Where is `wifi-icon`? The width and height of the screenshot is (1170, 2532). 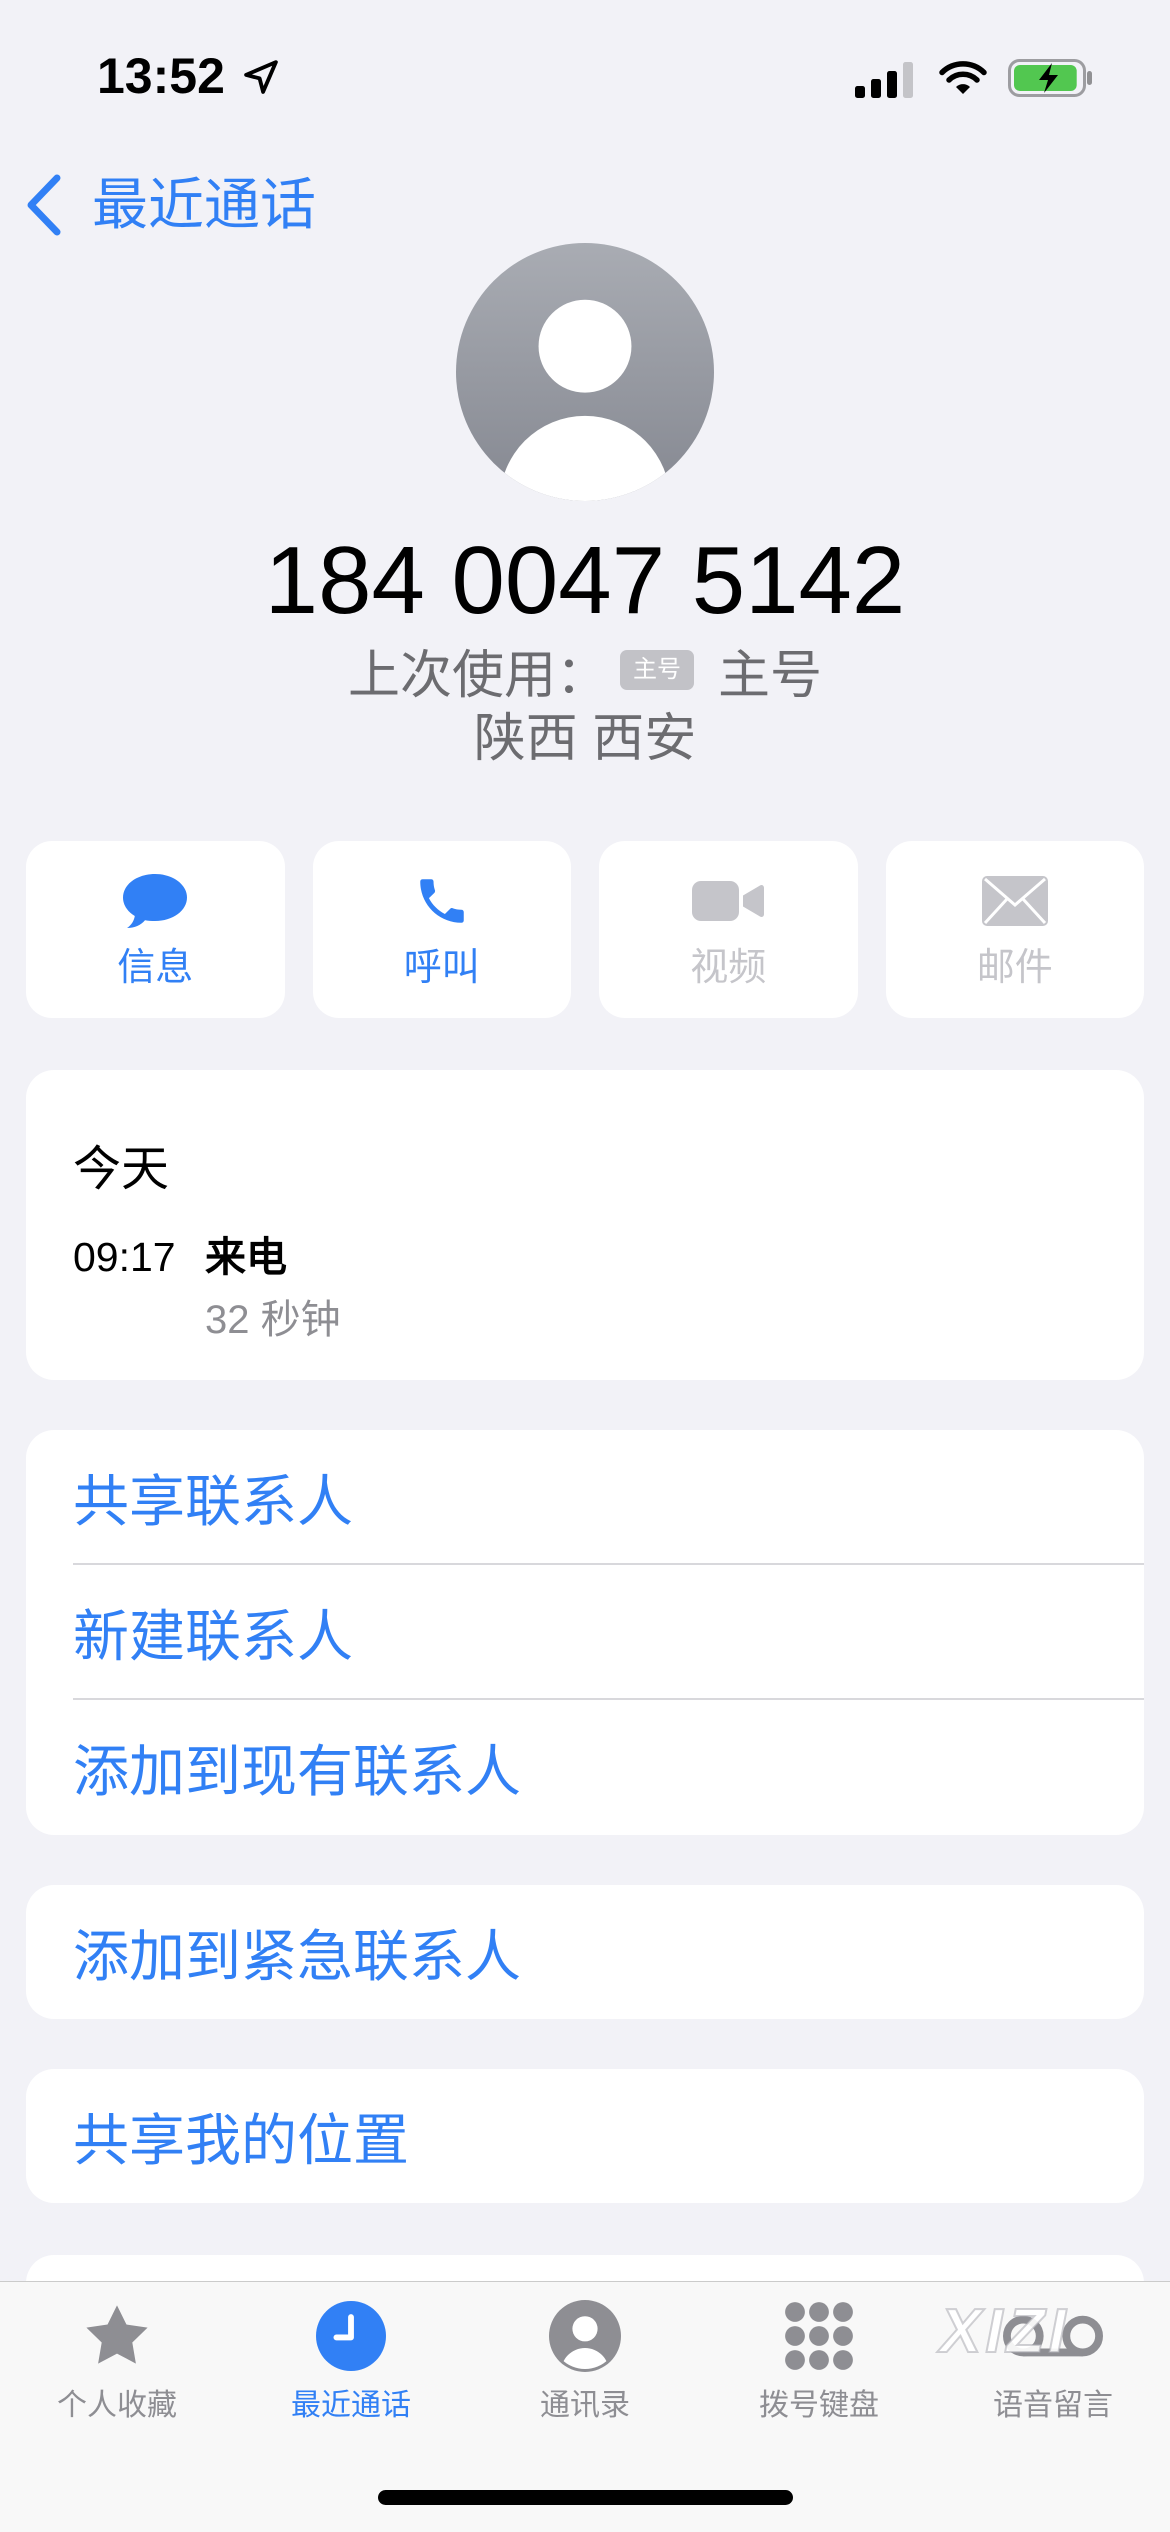 wifi-icon is located at coordinates (963, 77).